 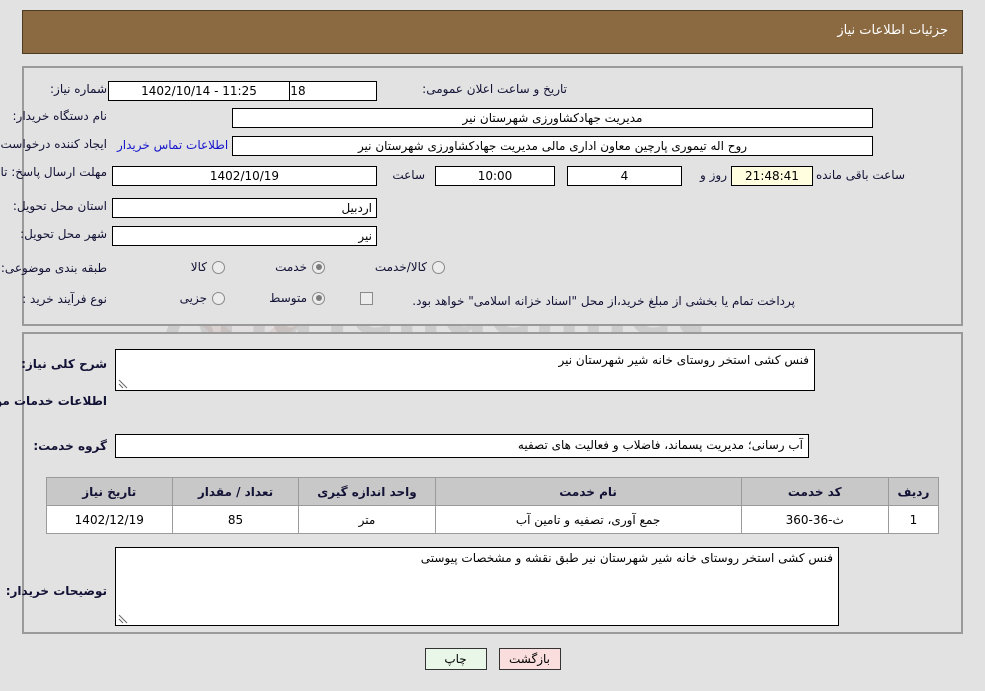 What do you see at coordinates (814, 519) in the screenshot?
I see `cell-code: ث-36-360` at bounding box center [814, 519].